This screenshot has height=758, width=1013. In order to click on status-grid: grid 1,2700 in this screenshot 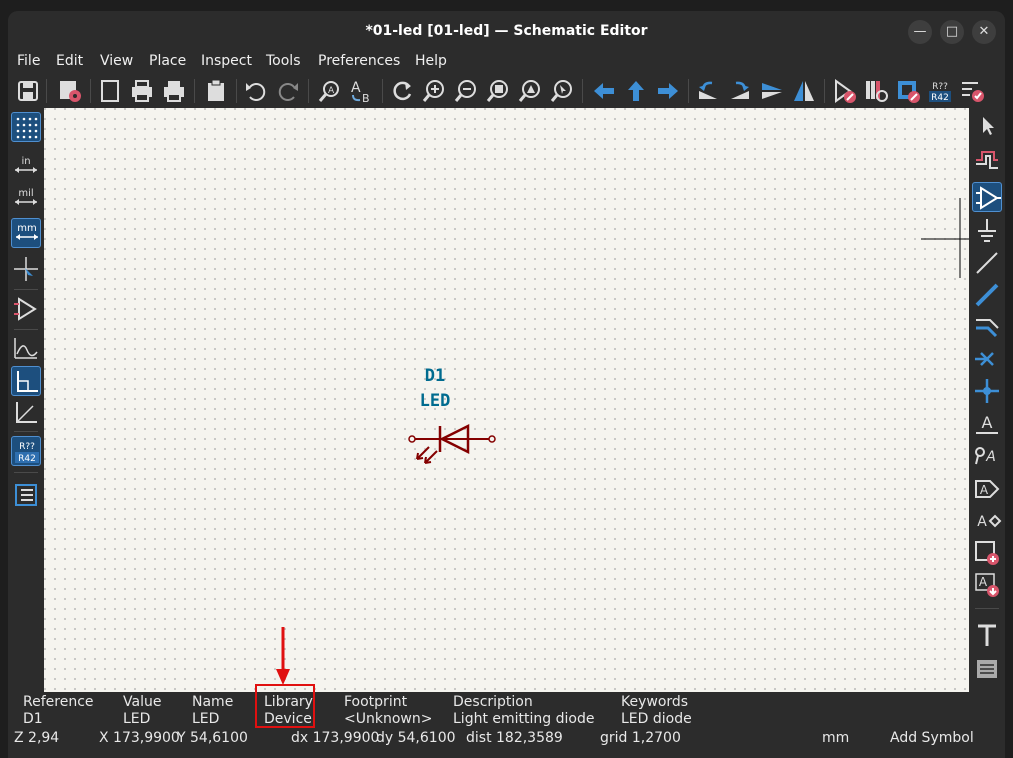, I will do `click(640, 738)`.